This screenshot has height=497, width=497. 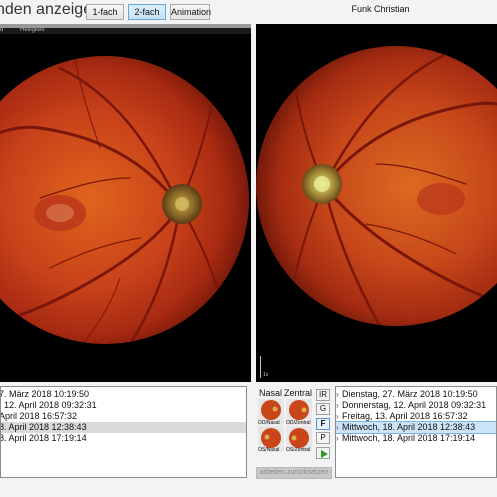 I want to click on list-item-selected: › Mittwoch, 18. April 2018 12:38:43, so click(x=416, y=427).